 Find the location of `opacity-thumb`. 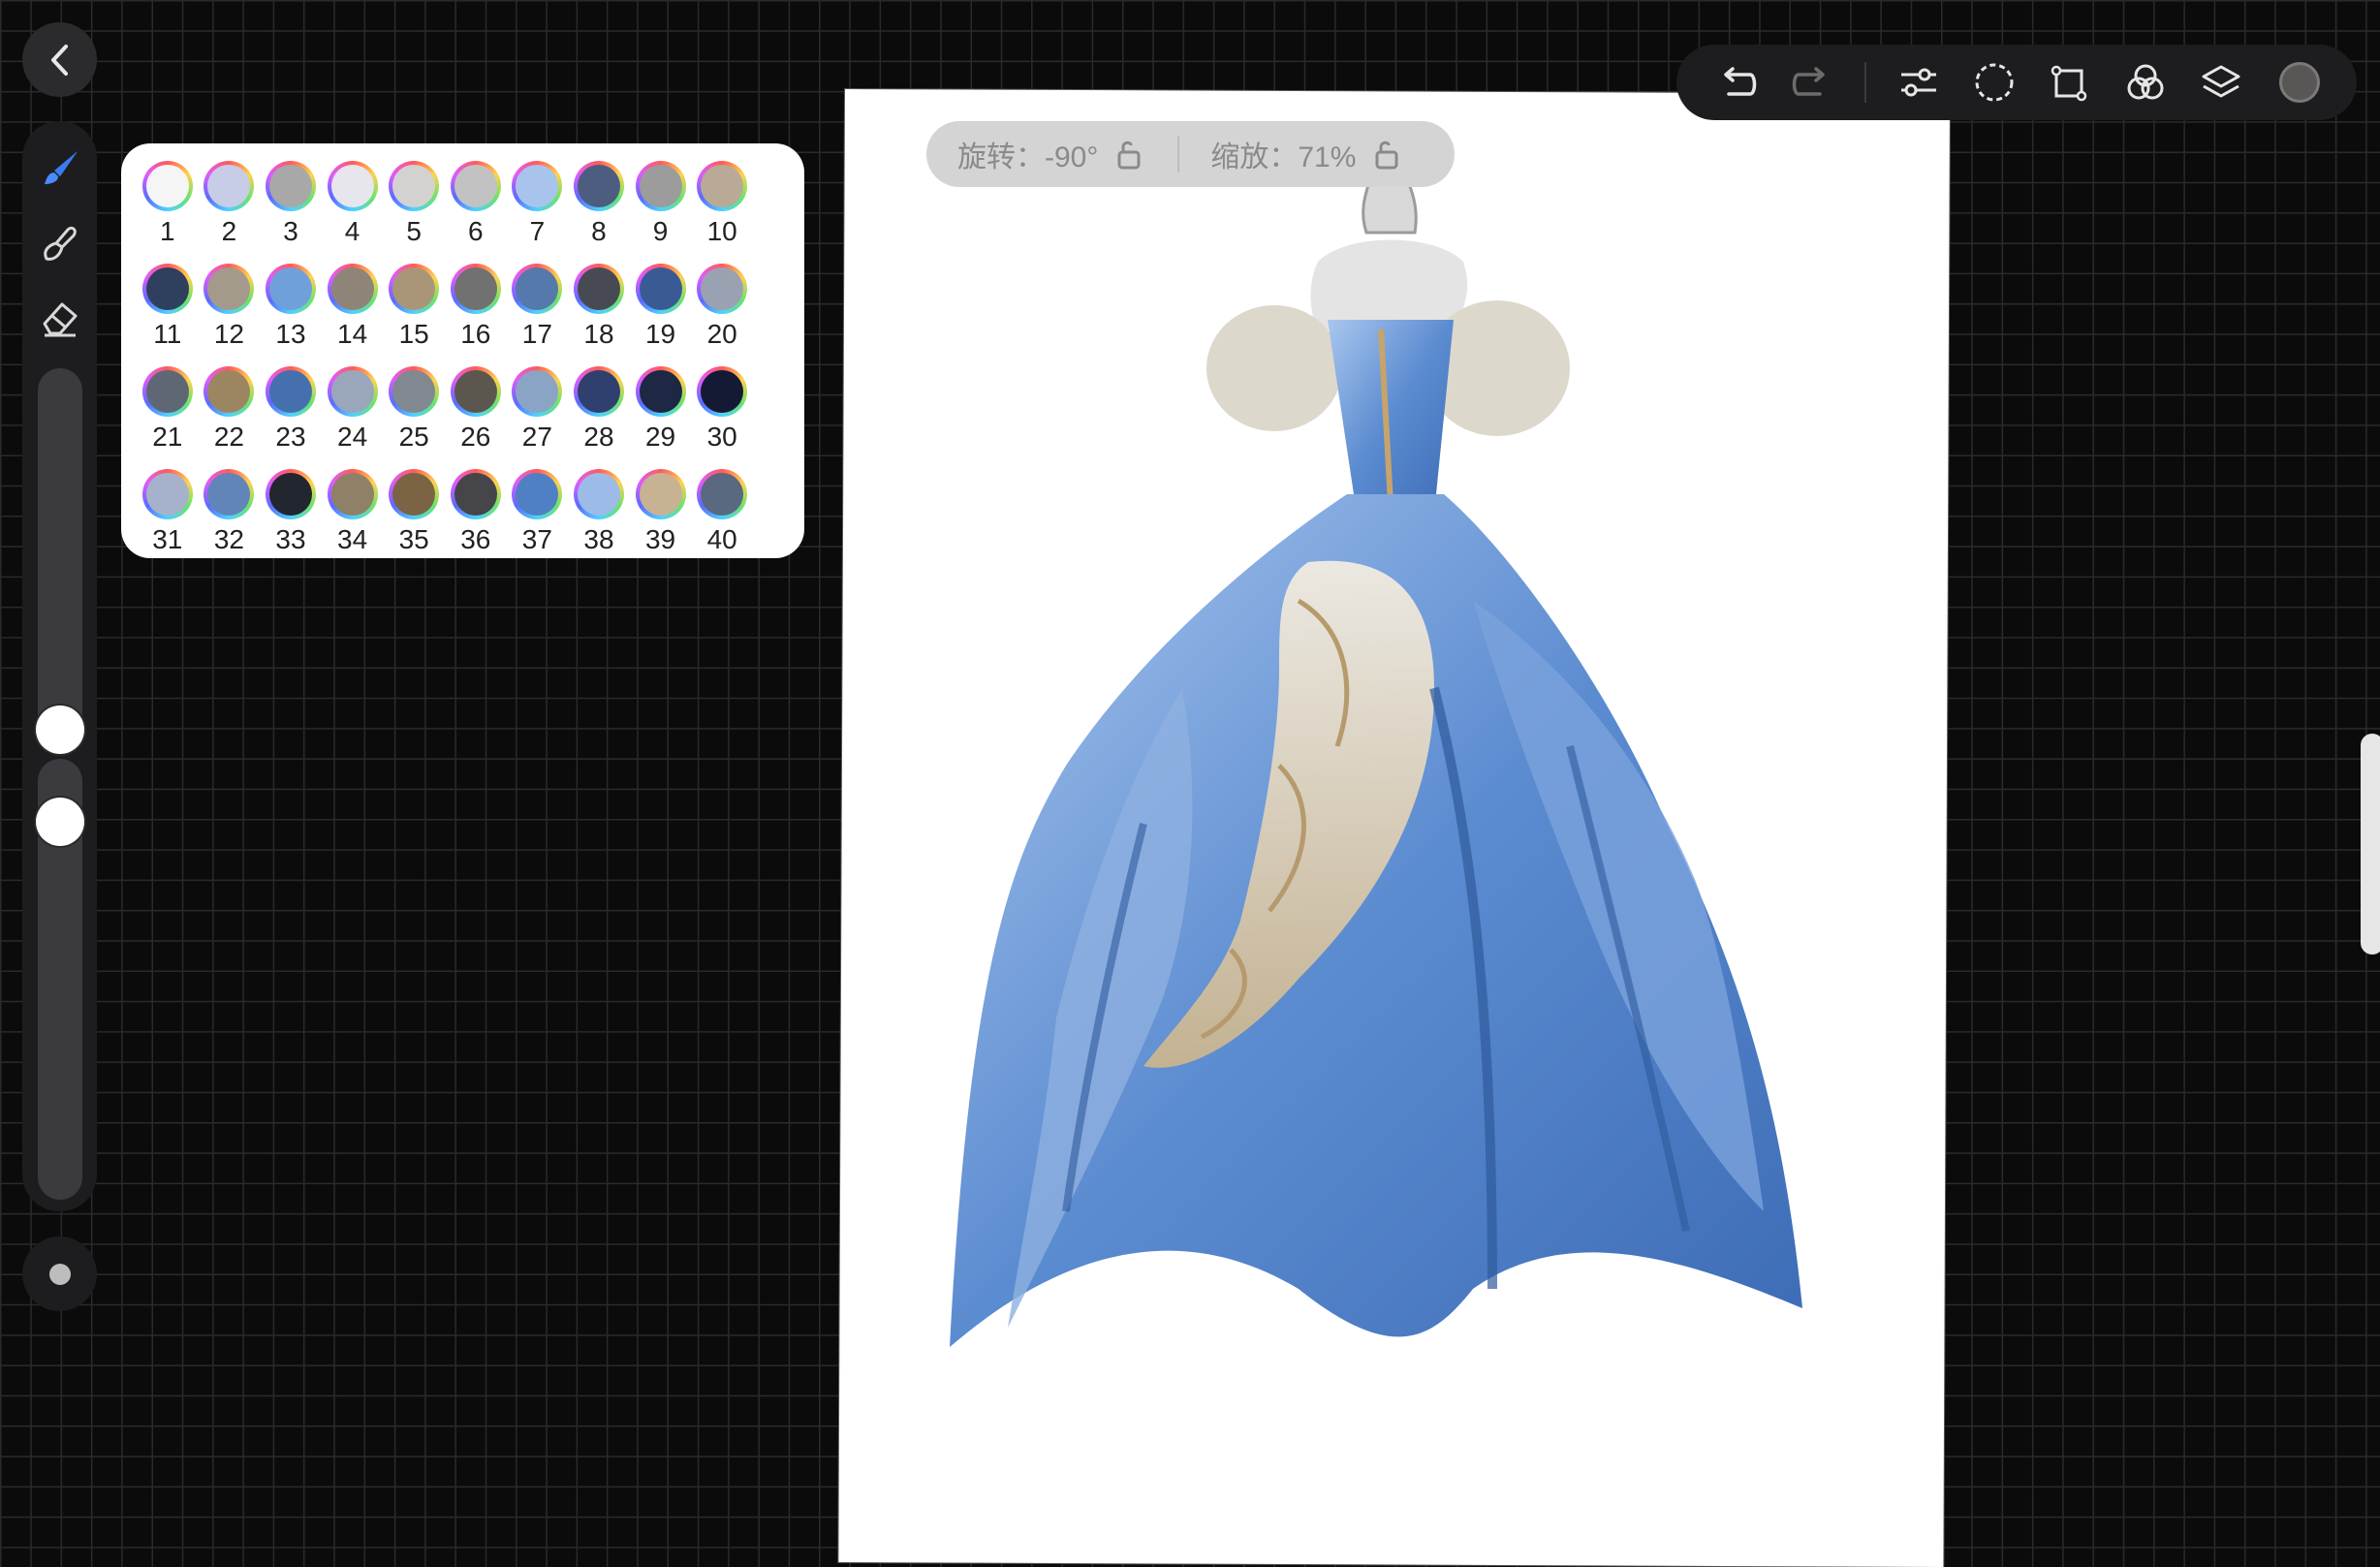

opacity-thumb is located at coordinates (60, 822).